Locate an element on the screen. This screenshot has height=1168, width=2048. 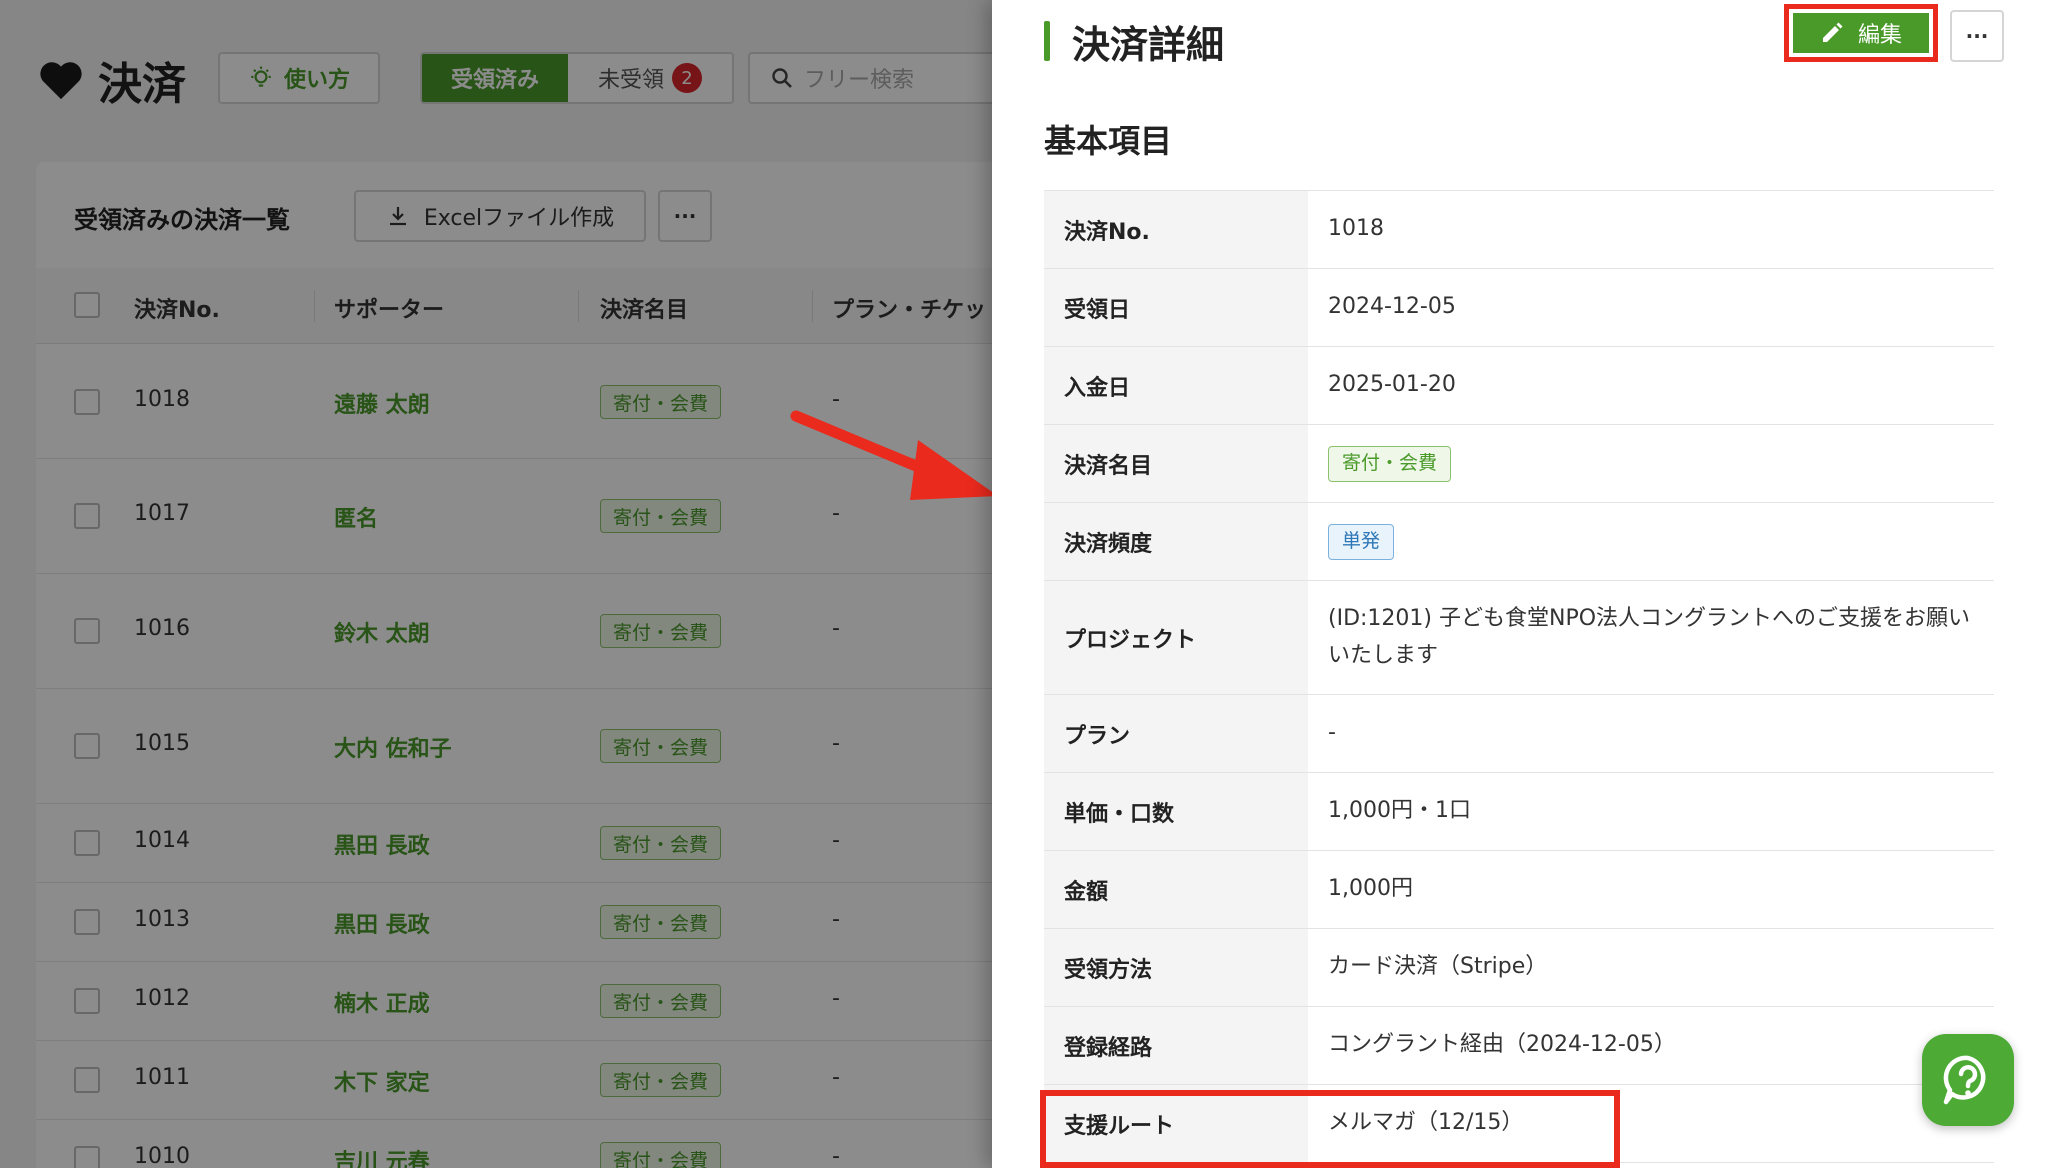
detail-value: 1,000円 is located at coordinates (1370, 889).